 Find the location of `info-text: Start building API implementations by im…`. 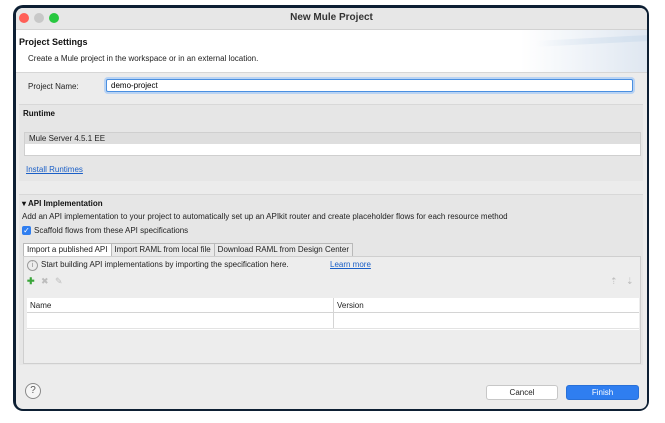

info-text: Start building API implementations by im… is located at coordinates (165, 264).